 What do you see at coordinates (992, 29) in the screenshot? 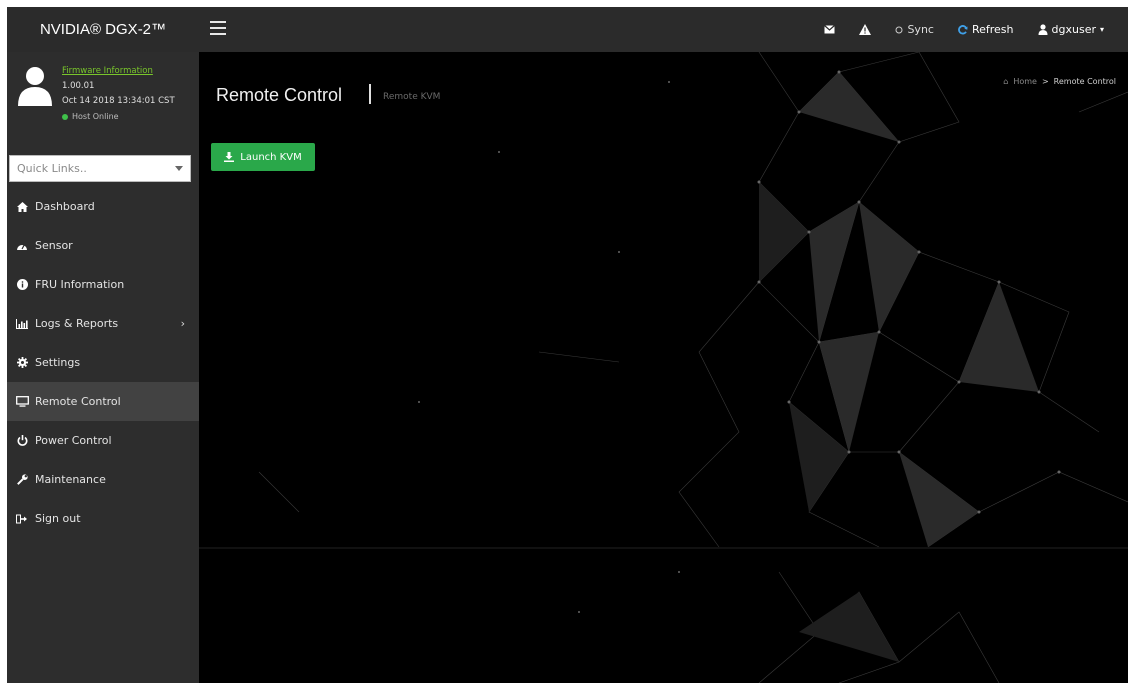
I see `refresh-label: Refresh` at bounding box center [992, 29].